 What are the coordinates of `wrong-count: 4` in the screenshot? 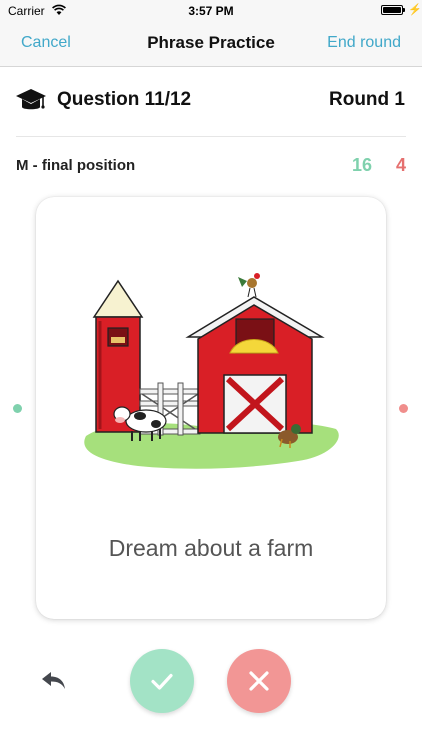 It's located at (400, 165).